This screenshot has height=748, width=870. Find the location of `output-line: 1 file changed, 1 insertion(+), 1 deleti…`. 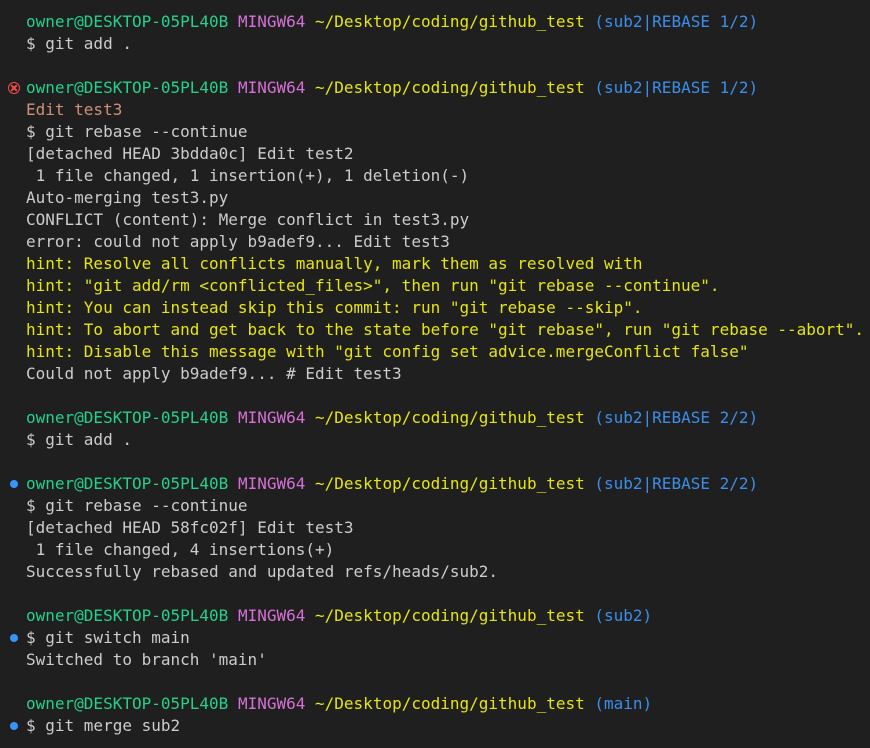

output-line: 1 file changed, 1 insertion(+), 1 deleti… is located at coordinates (435, 176).